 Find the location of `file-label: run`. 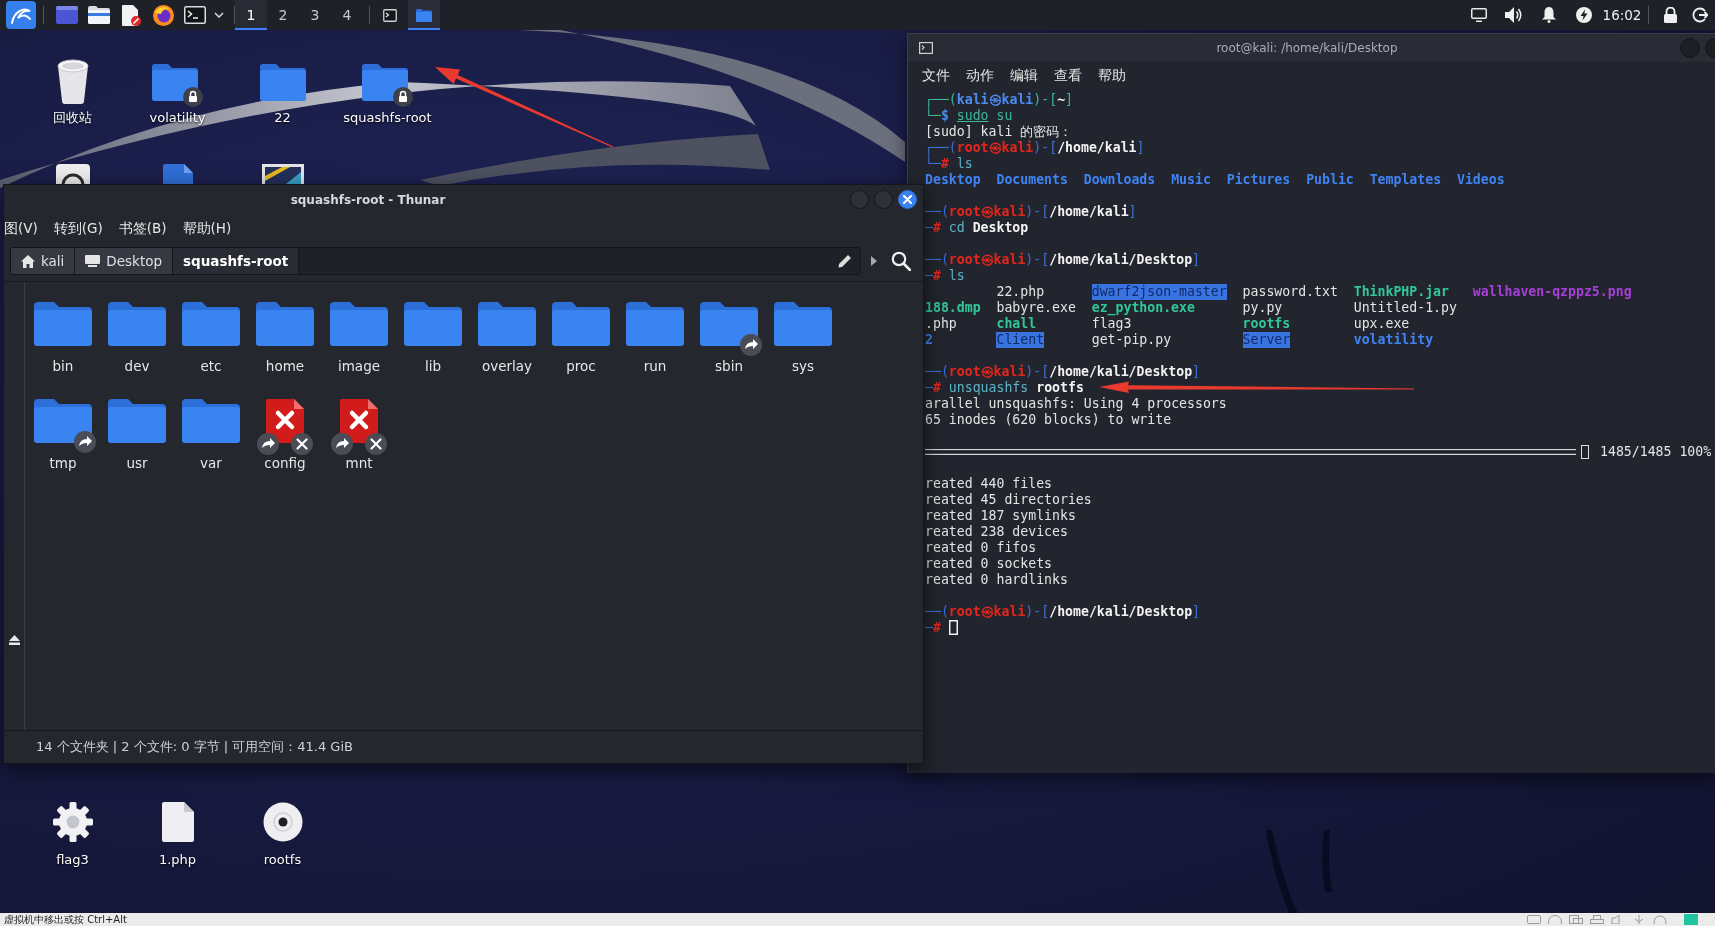

file-label: run is located at coordinates (655, 366).